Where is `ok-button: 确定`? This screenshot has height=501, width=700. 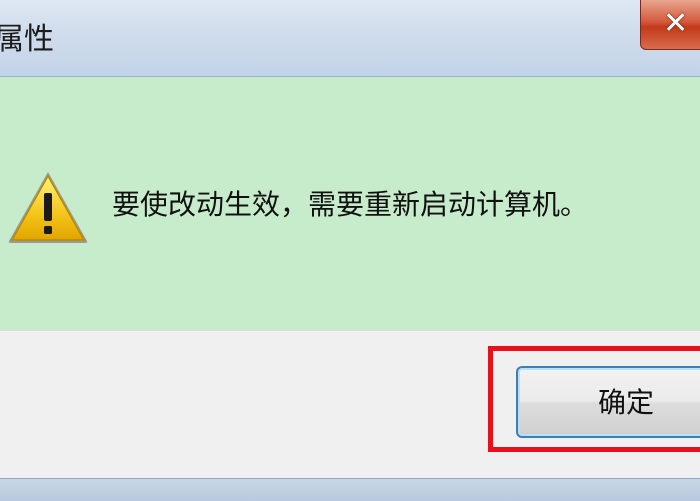 ok-button: 确定 is located at coordinates (608, 402).